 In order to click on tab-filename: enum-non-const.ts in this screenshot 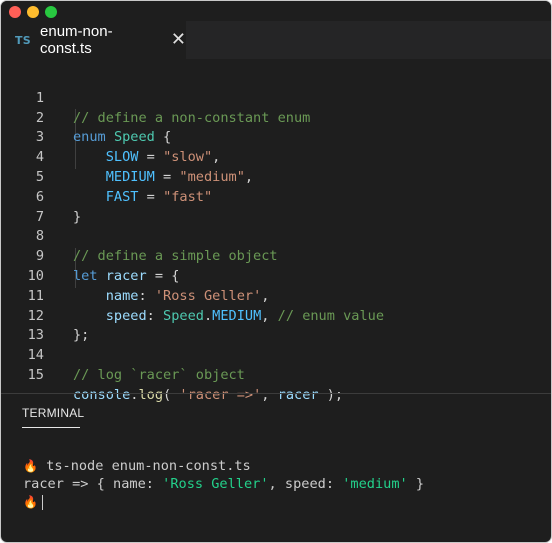, I will do `click(76, 40)`.